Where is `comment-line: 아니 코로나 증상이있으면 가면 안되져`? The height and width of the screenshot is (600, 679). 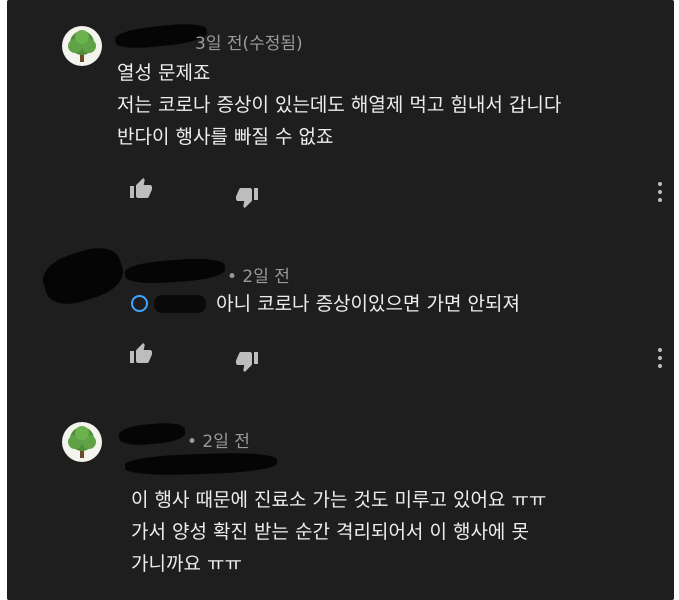 comment-line: 아니 코로나 증상이있으면 가면 안되져 is located at coordinates (325, 304).